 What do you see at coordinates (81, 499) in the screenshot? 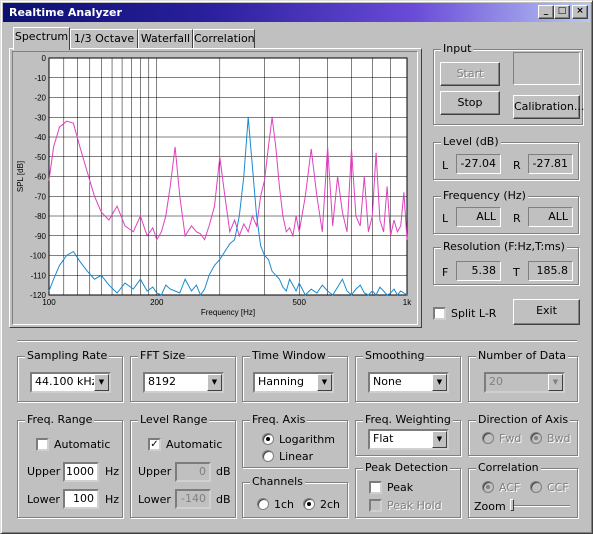
I see `freq-lower-input: 100` at bounding box center [81, 499].